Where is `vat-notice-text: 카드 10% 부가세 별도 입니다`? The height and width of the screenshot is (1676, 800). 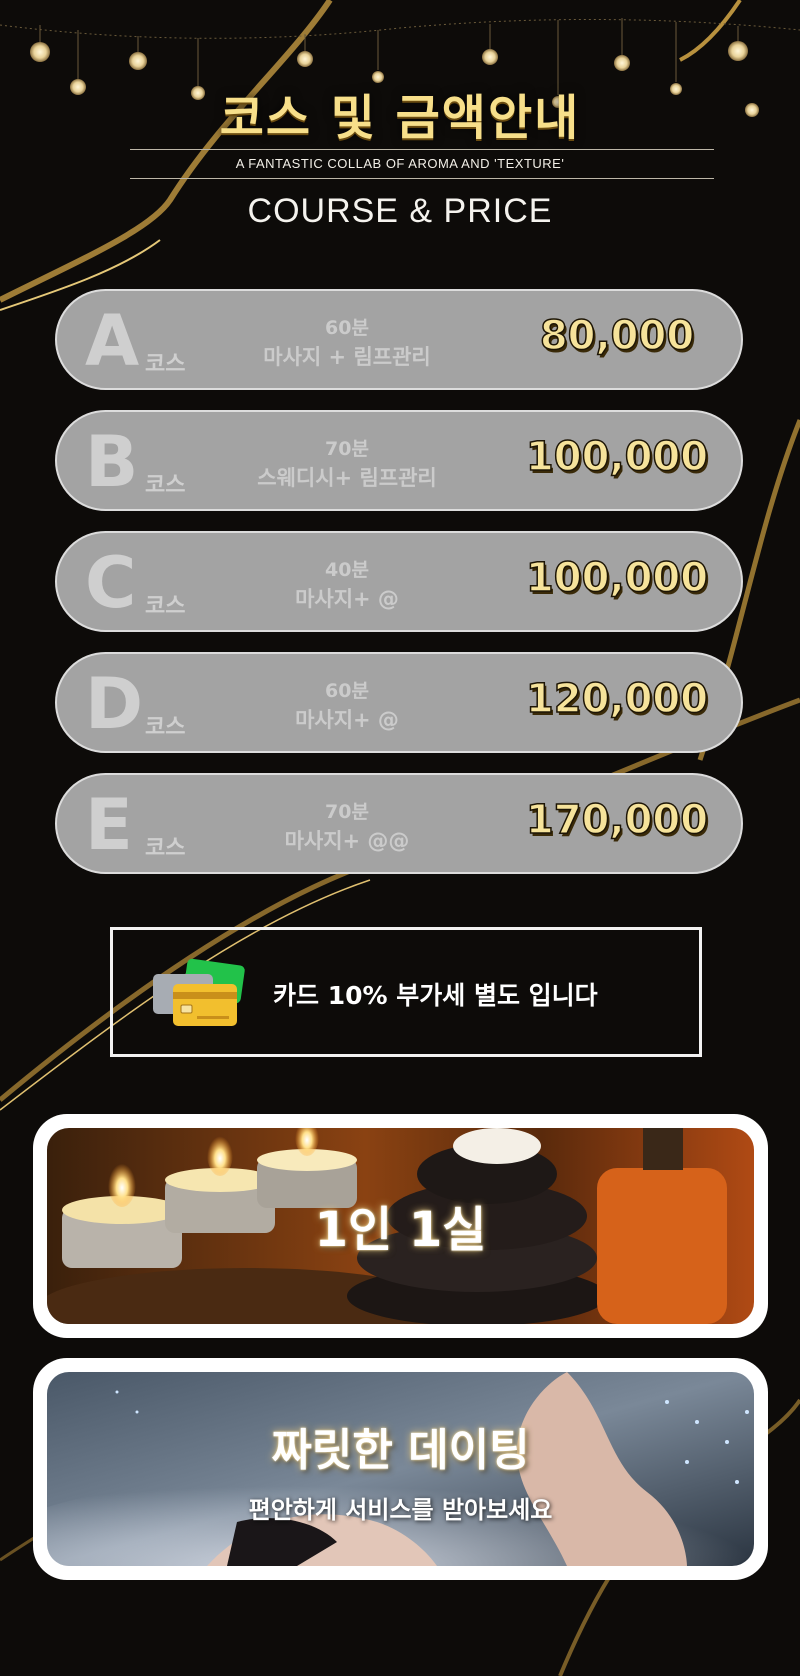
vat-notice-text: 카드 10% 부가세 별도 입니다 is located at coordinates (435, 995).